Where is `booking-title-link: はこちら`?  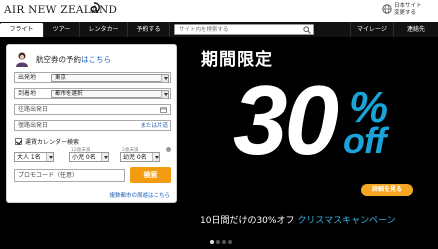 booking-title-link: はこちら is located at coordinates (96, 59).